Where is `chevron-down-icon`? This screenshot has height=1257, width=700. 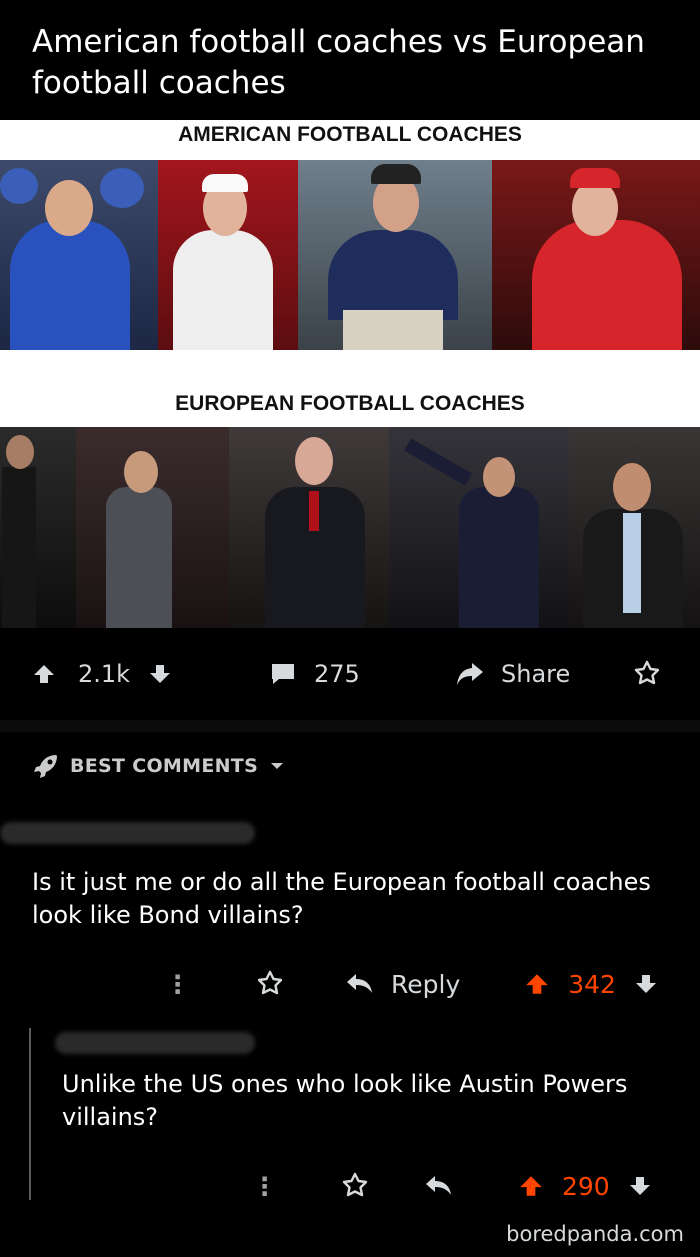
chevron-down-icon is located at coordinates (277, 766).